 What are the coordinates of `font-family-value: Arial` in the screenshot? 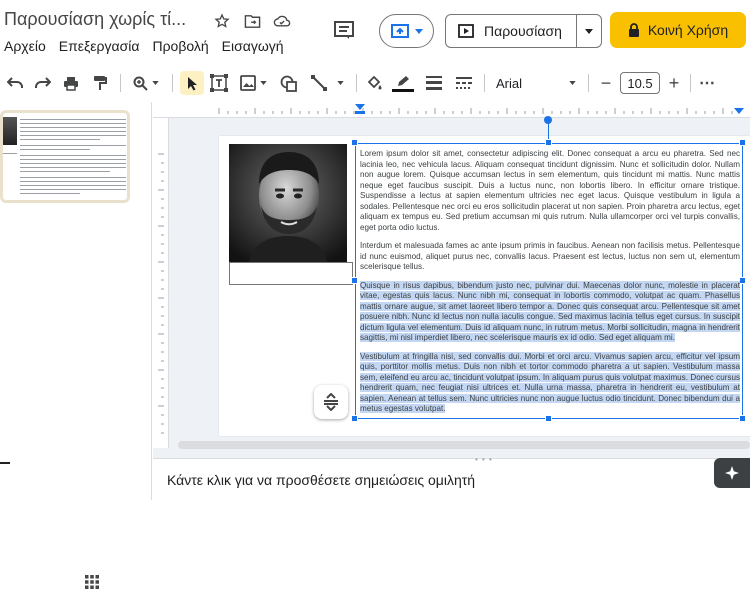 It's located at (509, 83).